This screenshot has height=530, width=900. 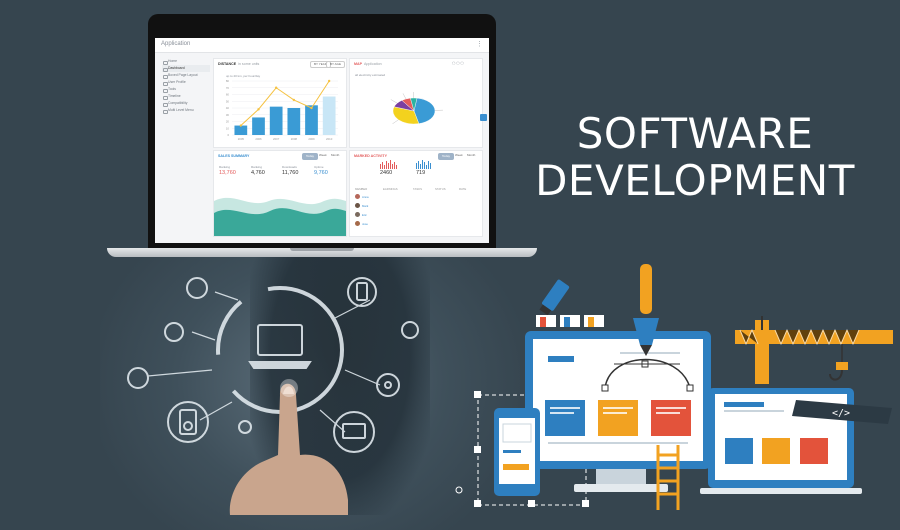 What do you see at coordinates (618, 411) in the screenshot?
I see `main-monitor` at bounding box center [618, 411].